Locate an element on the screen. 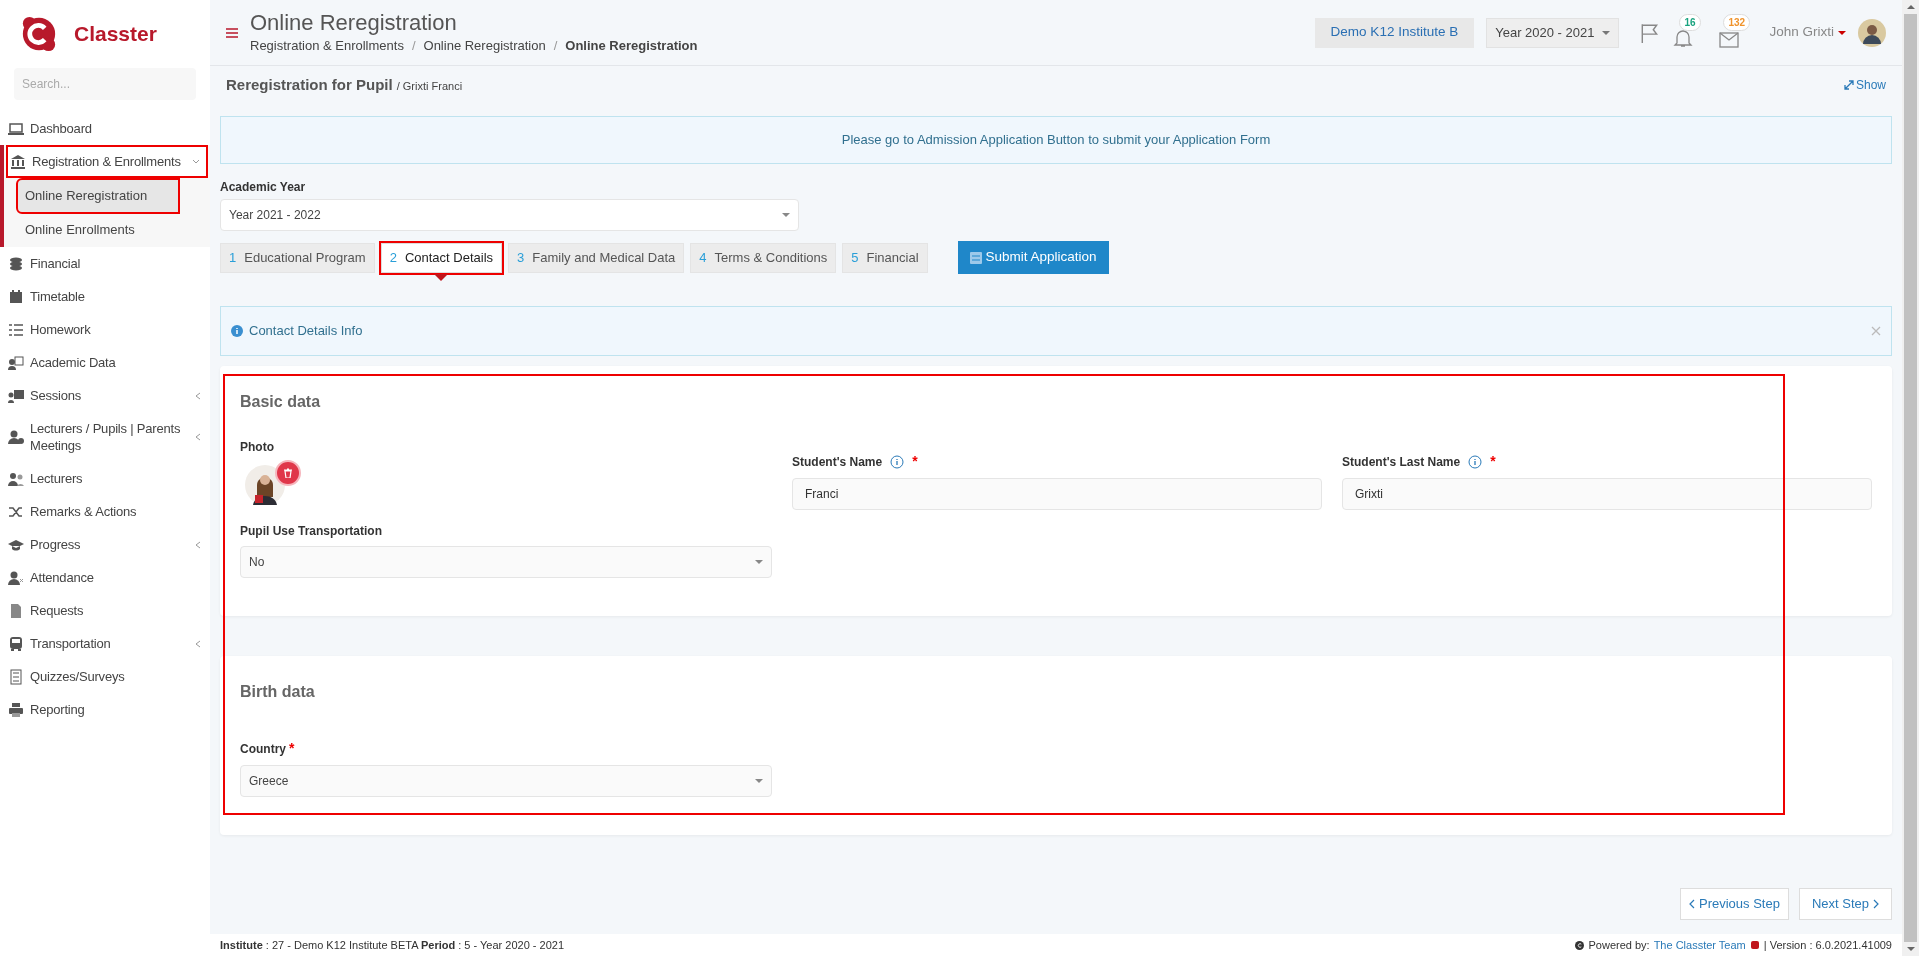  submit-application-button: Submit Application is located at coordinates (1033, 257).